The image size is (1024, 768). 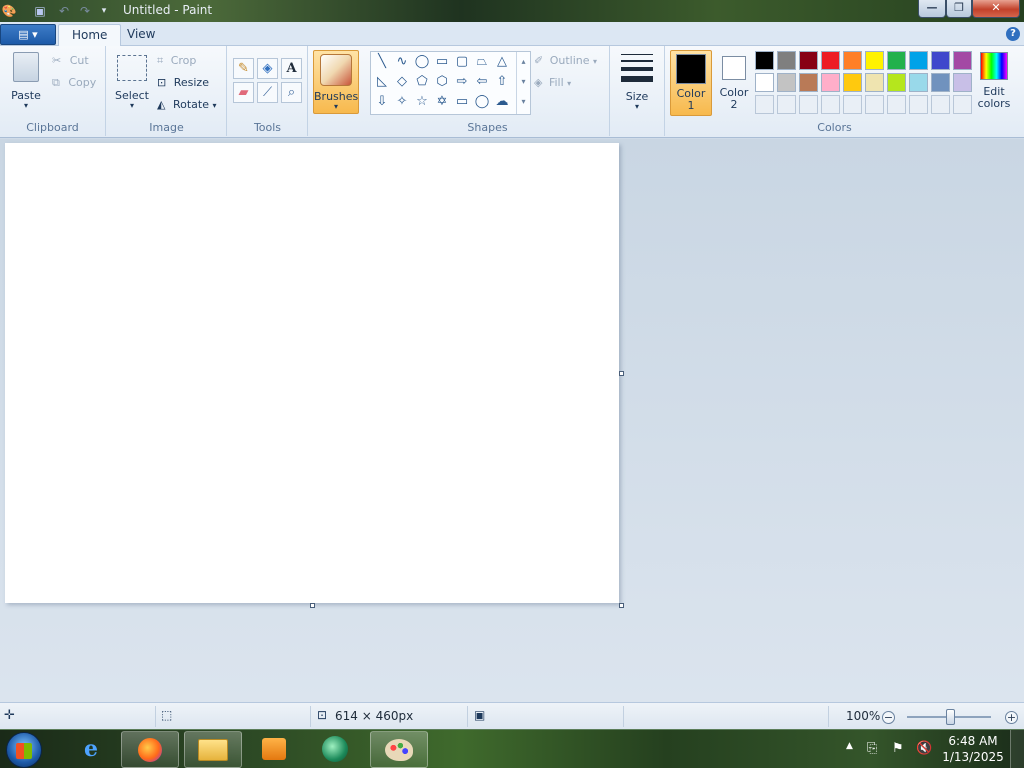 I want to click on start-button, so click(x=24, y=750).